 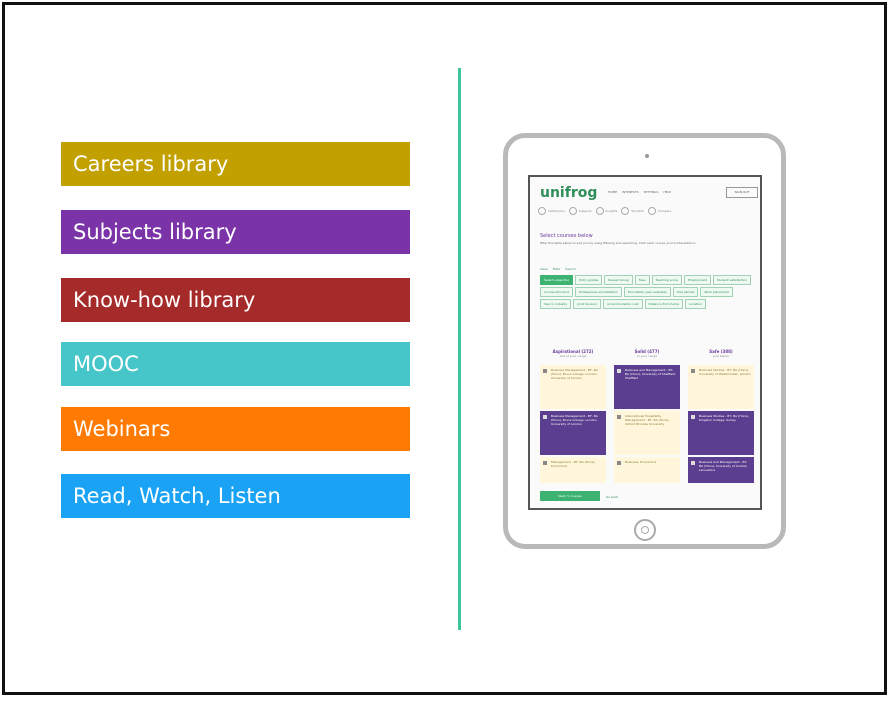 What do you see at coordinates (459, 349) in the screenshot?
I see `vertical-divider` at bounding box center [459, 349].